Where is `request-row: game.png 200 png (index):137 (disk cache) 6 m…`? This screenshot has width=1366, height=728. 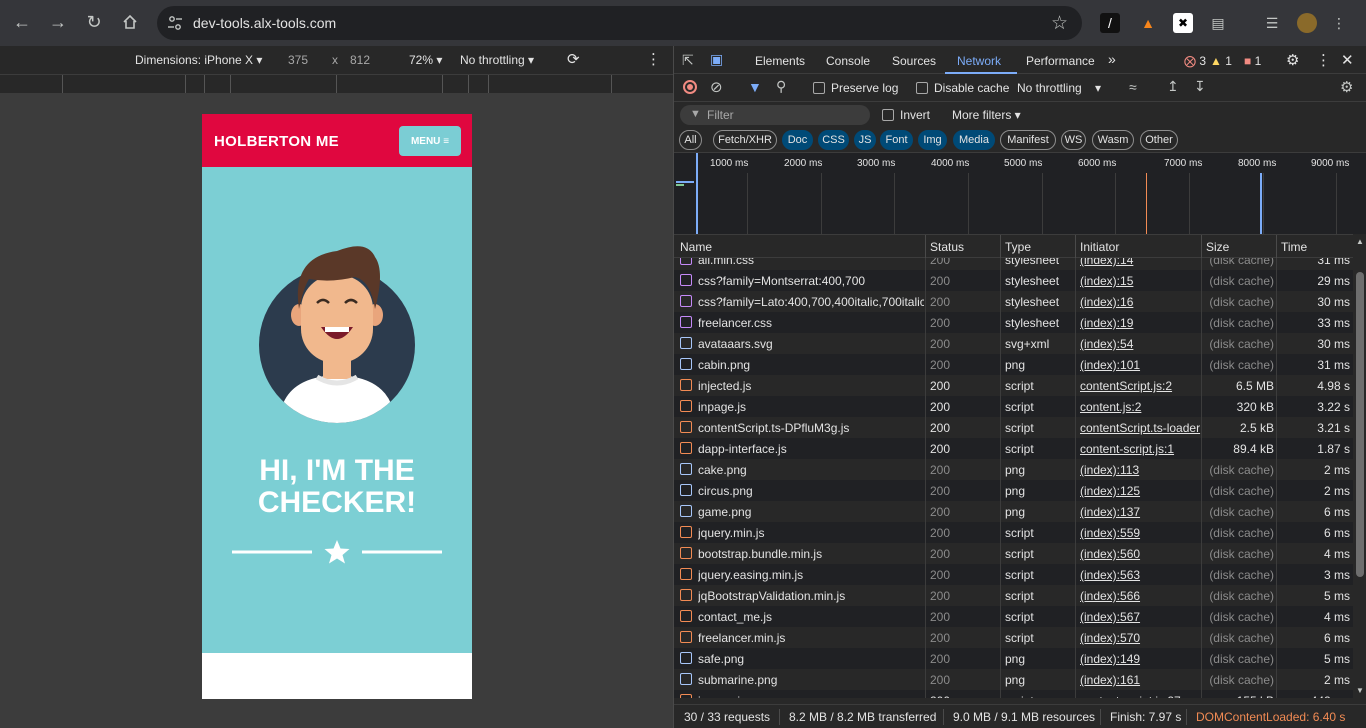
request-row: game.png 200 png (index):137 (disk cache) 6 m… is located at coordinates (1013, 511).